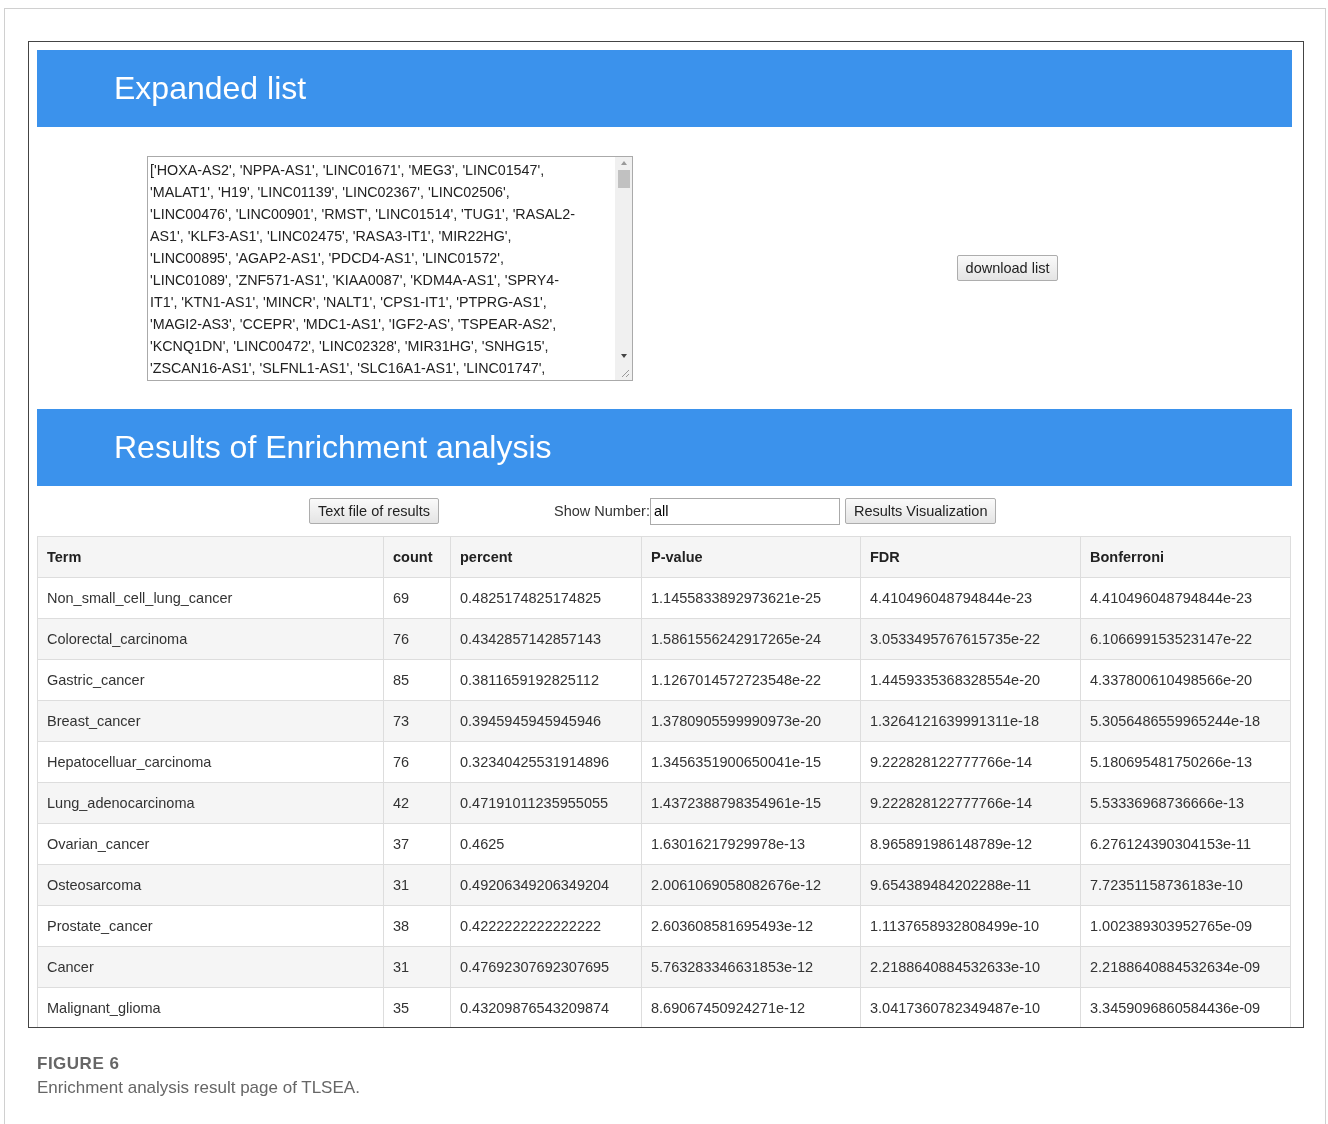 The image size is (1328, 1124). Describe the element at coordinates (210, 598) in the screenshot. I see `term-cell: Non_small_cell_lung_cancer` at that location.